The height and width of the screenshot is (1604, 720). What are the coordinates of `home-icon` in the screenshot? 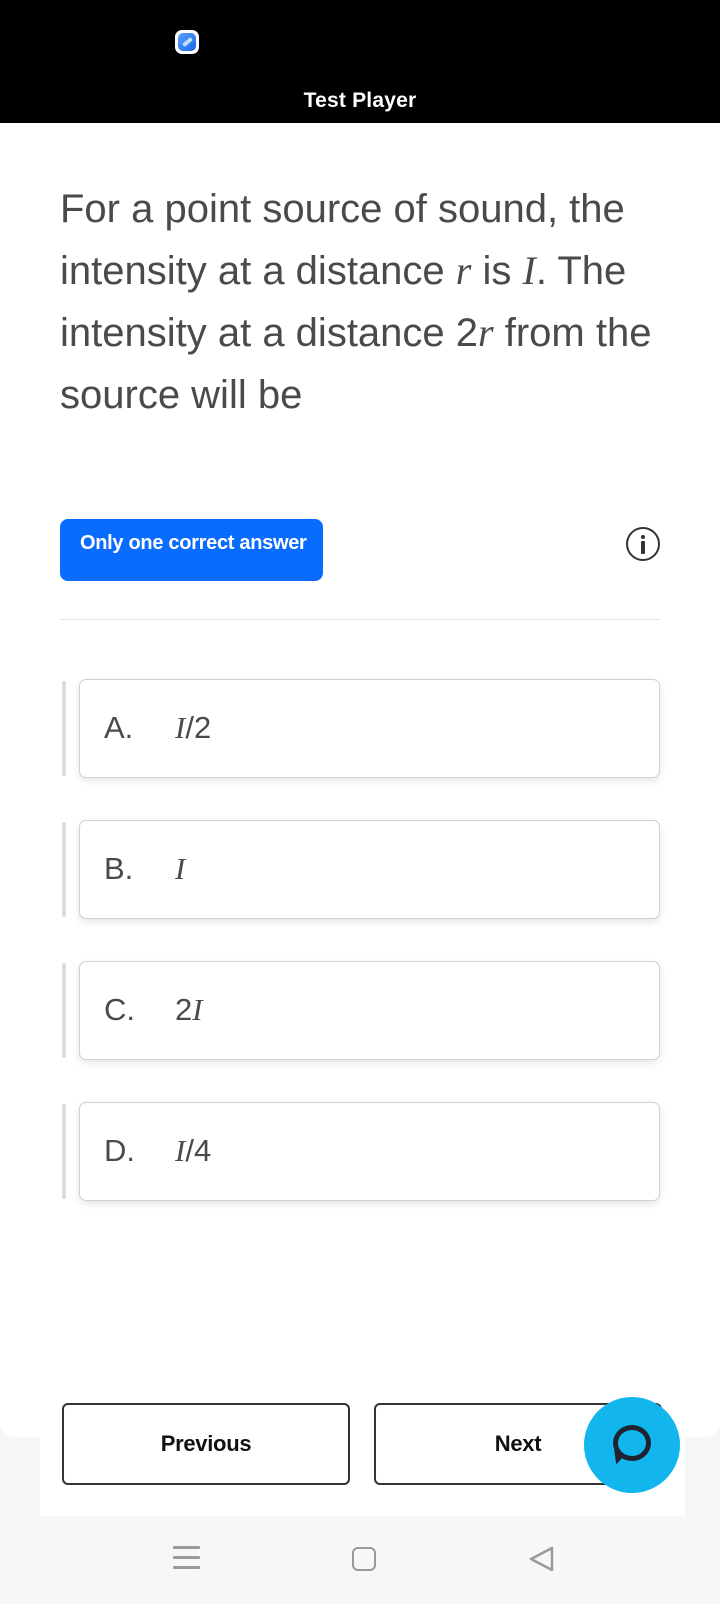 It's located at (364, 1559).